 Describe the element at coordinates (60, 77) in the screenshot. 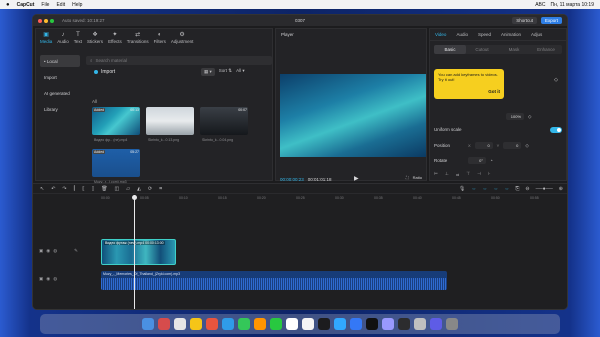

I see `sidebar-item-import: Import` at that location.